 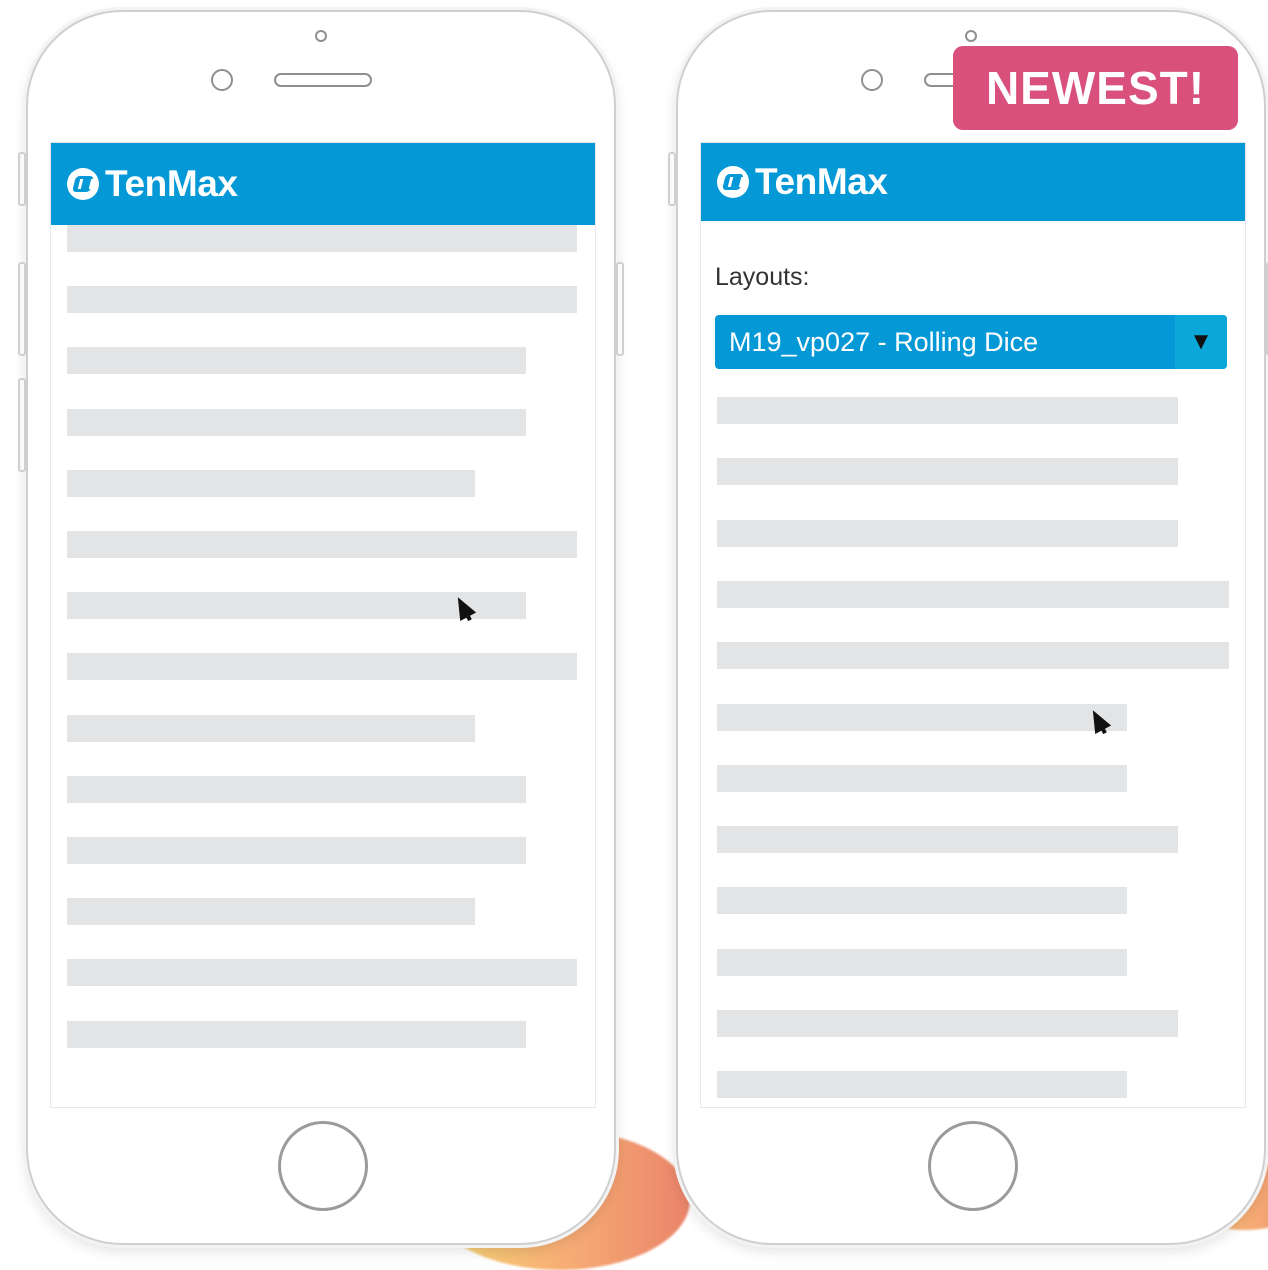 I want to click on right-app-header: TenMax, so click(x=973, y=182).